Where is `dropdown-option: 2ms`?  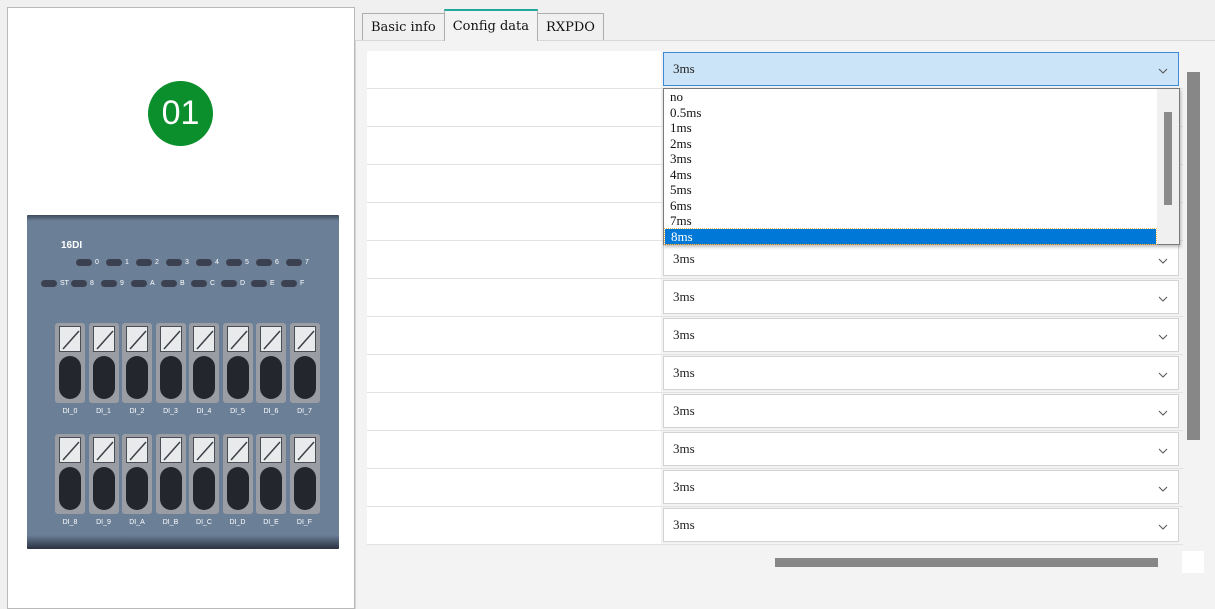
dropdown-option: 2ms is located at coordinates (910, 144).